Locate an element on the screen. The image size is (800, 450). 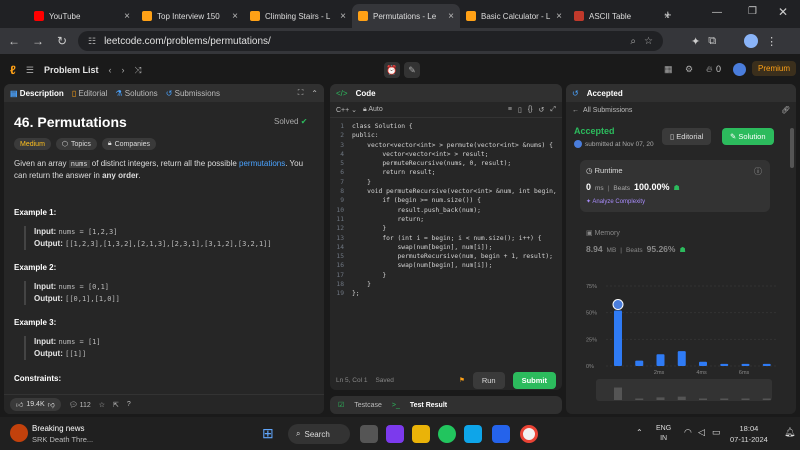
braces-icon: {} is located at coordinates (530, 109).